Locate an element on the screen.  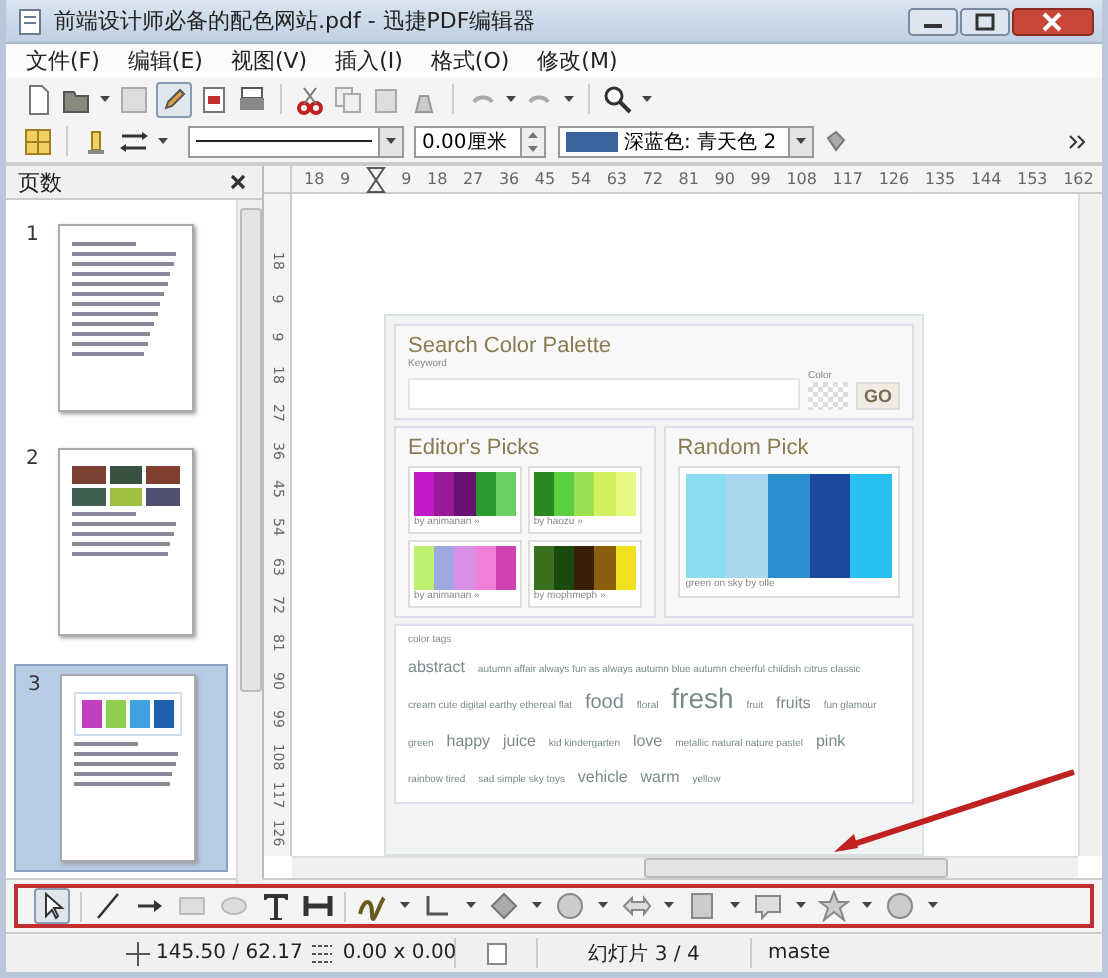
document-icon is located at coordinates (30, 21).